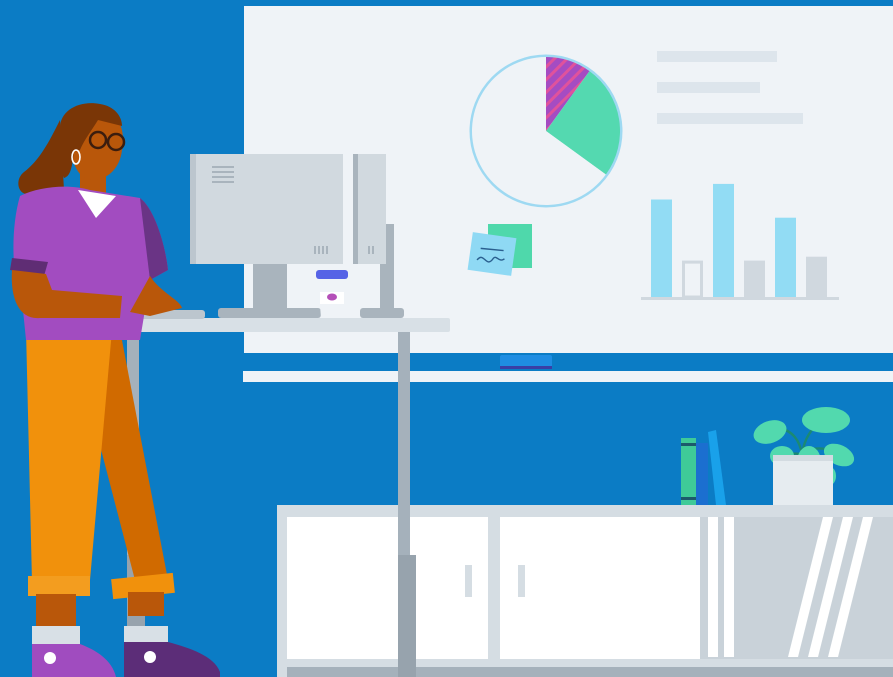 The height and width of the screenshot is (677, 893). Describe the element at coordinates (355, 209) in the screenshot. I see `computer-tower-edge` at that location.